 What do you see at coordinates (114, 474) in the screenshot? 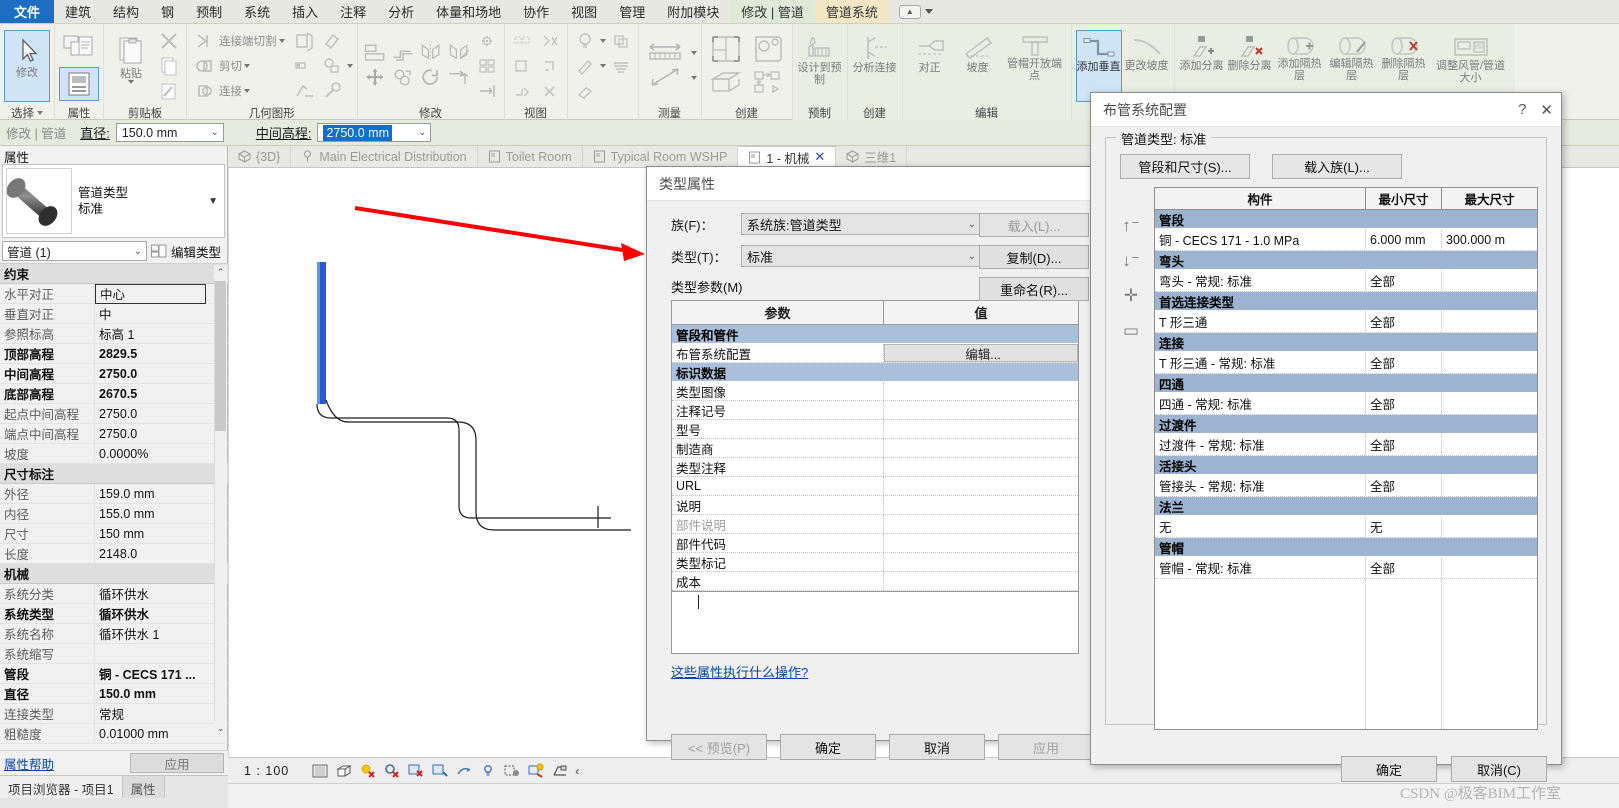
I see `property-group-header: 尺寸标注⌃` at bounding box center [114, 474].